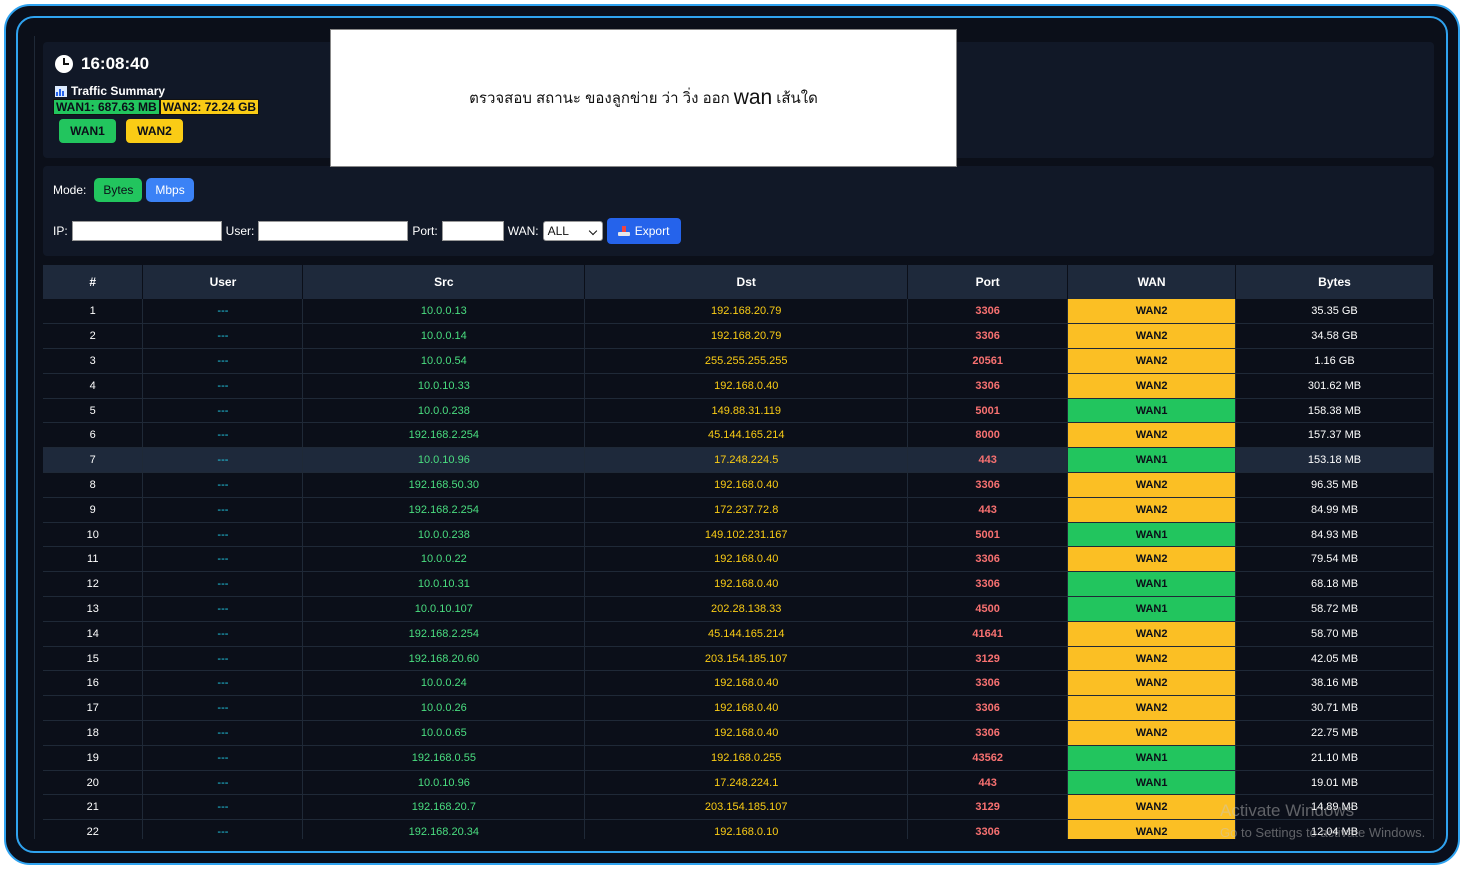 Image resolution: width=1464 pixels, height=869 pixels. I want to click on cell-dst: 17.248.224.1, so click(746, 783).